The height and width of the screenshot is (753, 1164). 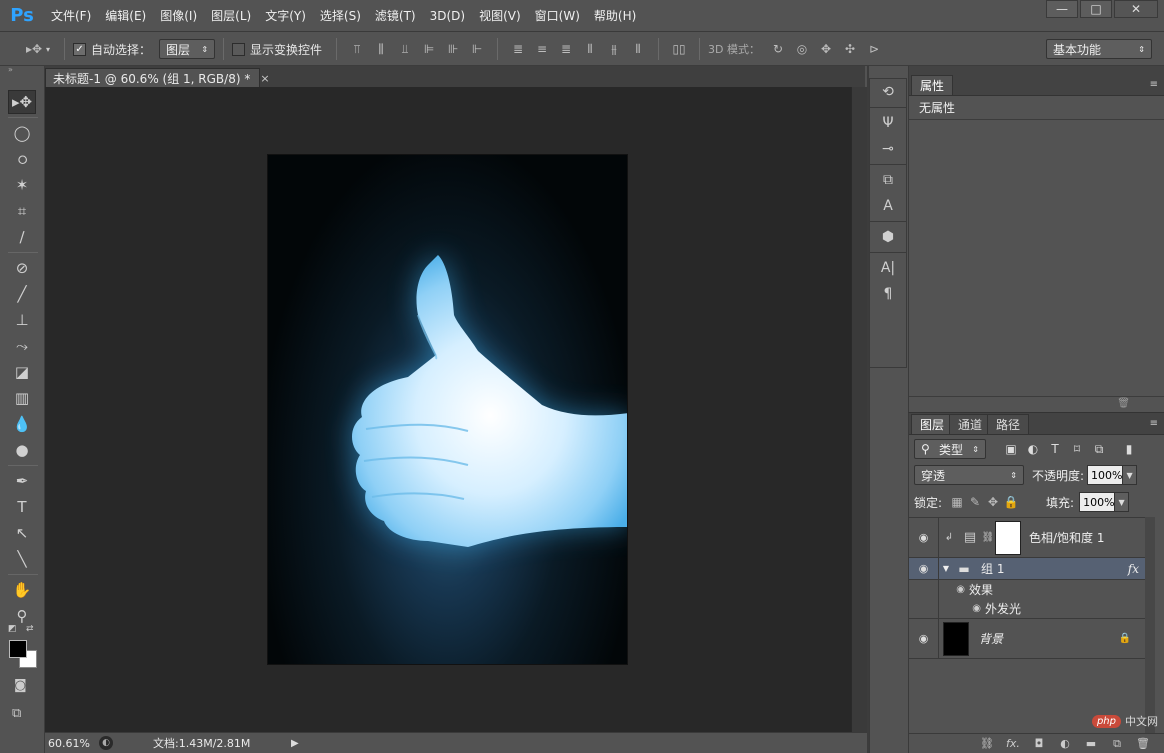 What do you see at coordinates (1055, 449) in the screenshot?
I see `filter-type-icon: T` at bounding box center [1055, 449].